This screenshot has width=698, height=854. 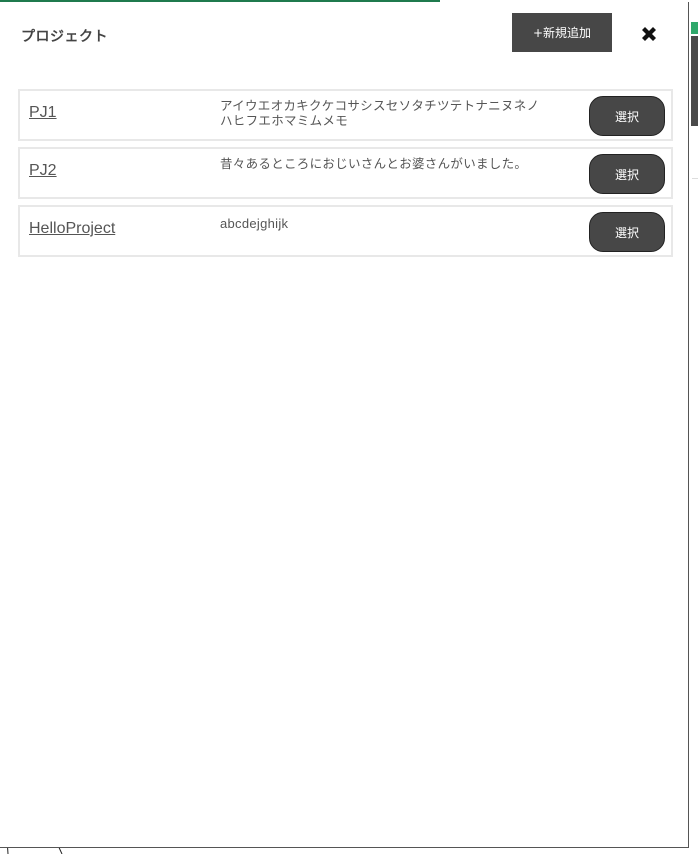 I want to click on project-description: アイウエオカキクケコサシスセソタチツテトナニヌネノハヒフエホマミムメモ, so click(x=380, y=113).